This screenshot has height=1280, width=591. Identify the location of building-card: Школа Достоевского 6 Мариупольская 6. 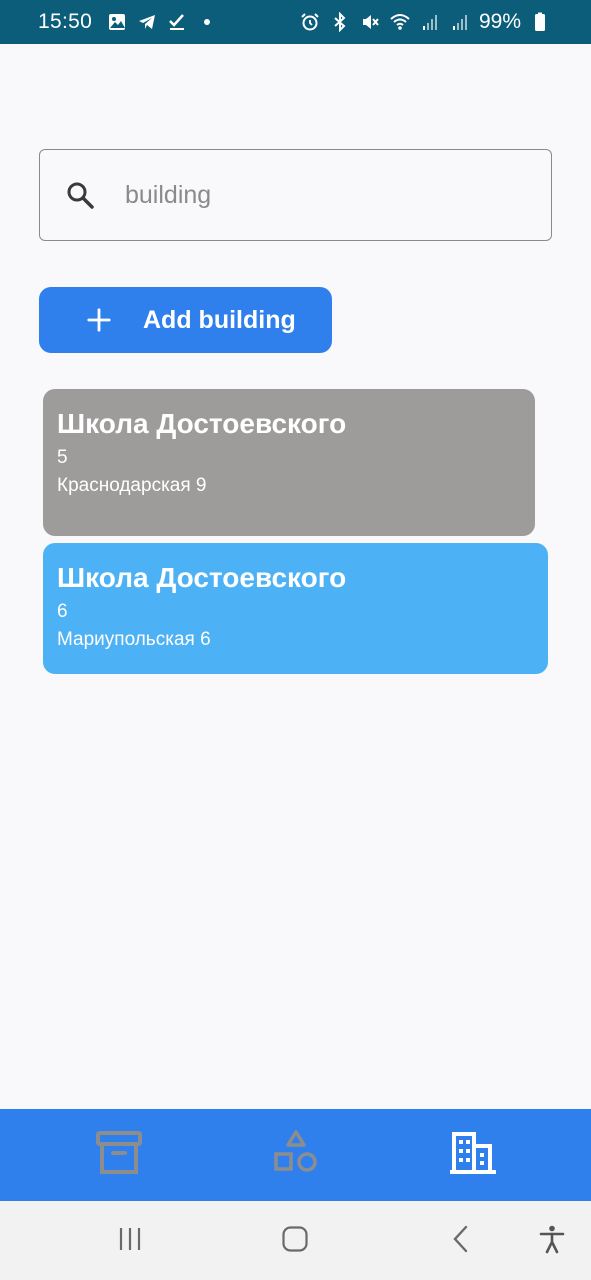
(295, 608).